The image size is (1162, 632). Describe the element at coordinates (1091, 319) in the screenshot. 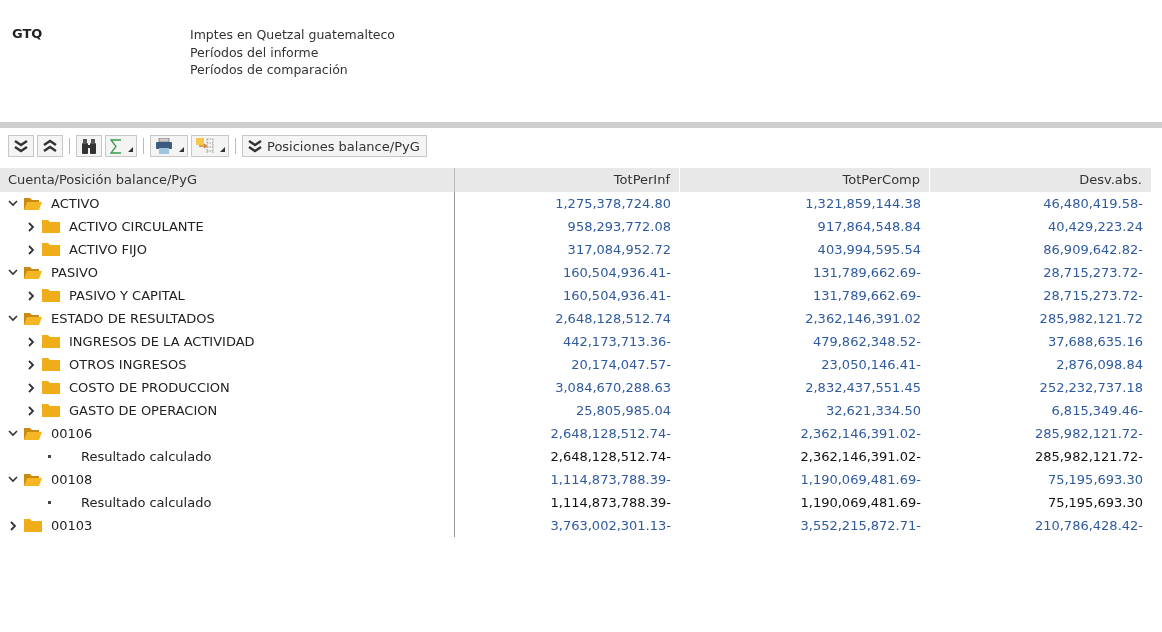

I see `amount-cell-text: 285,982,121.72` at that location.